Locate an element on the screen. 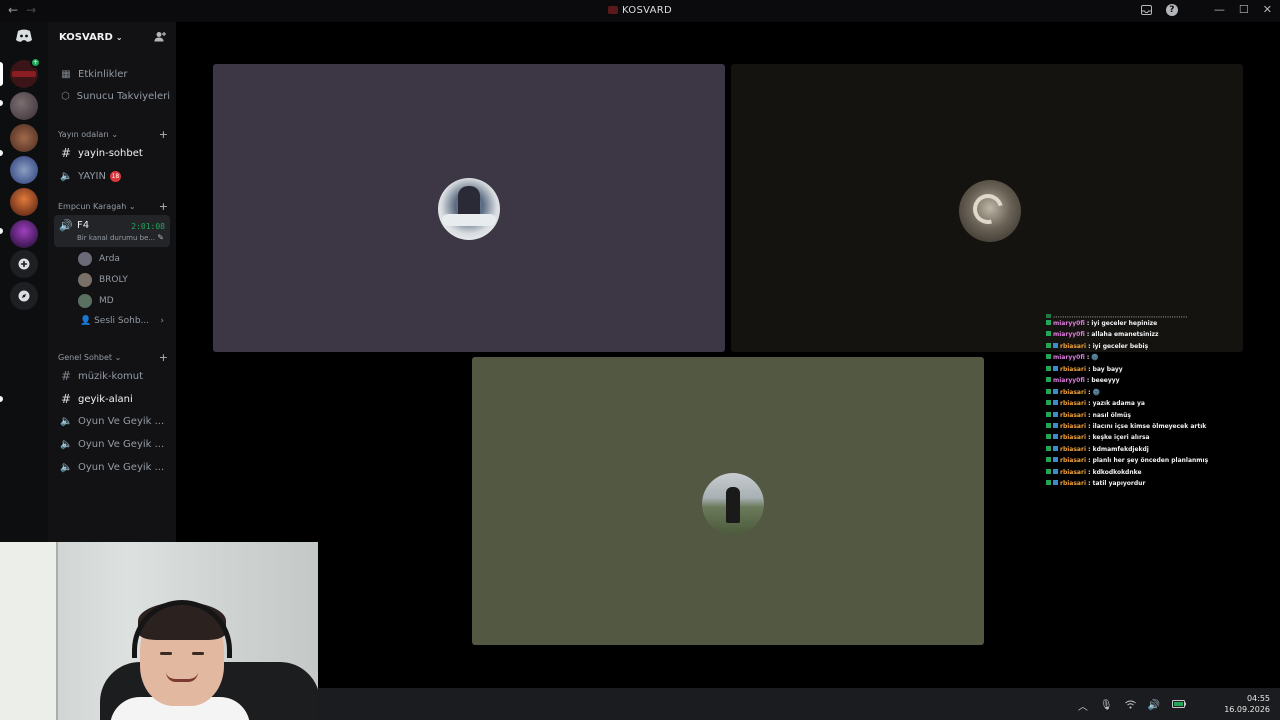  chat-message: rbiasari : iyi geceler bebiş is located at coordinates (1146, 346).